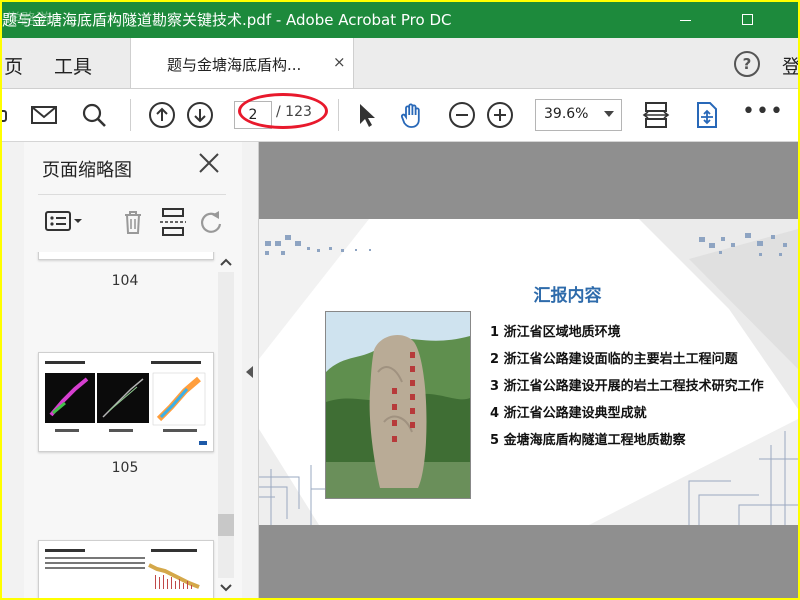 This screenshot has width=800, height=600. I want to click on panel-title: 页面缩略图, so click(87, 170).